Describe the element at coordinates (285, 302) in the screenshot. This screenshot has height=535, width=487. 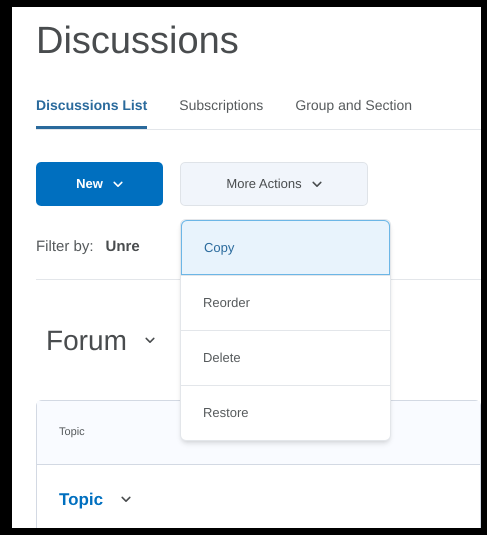
I see `menu-item: Reorder` at that location.